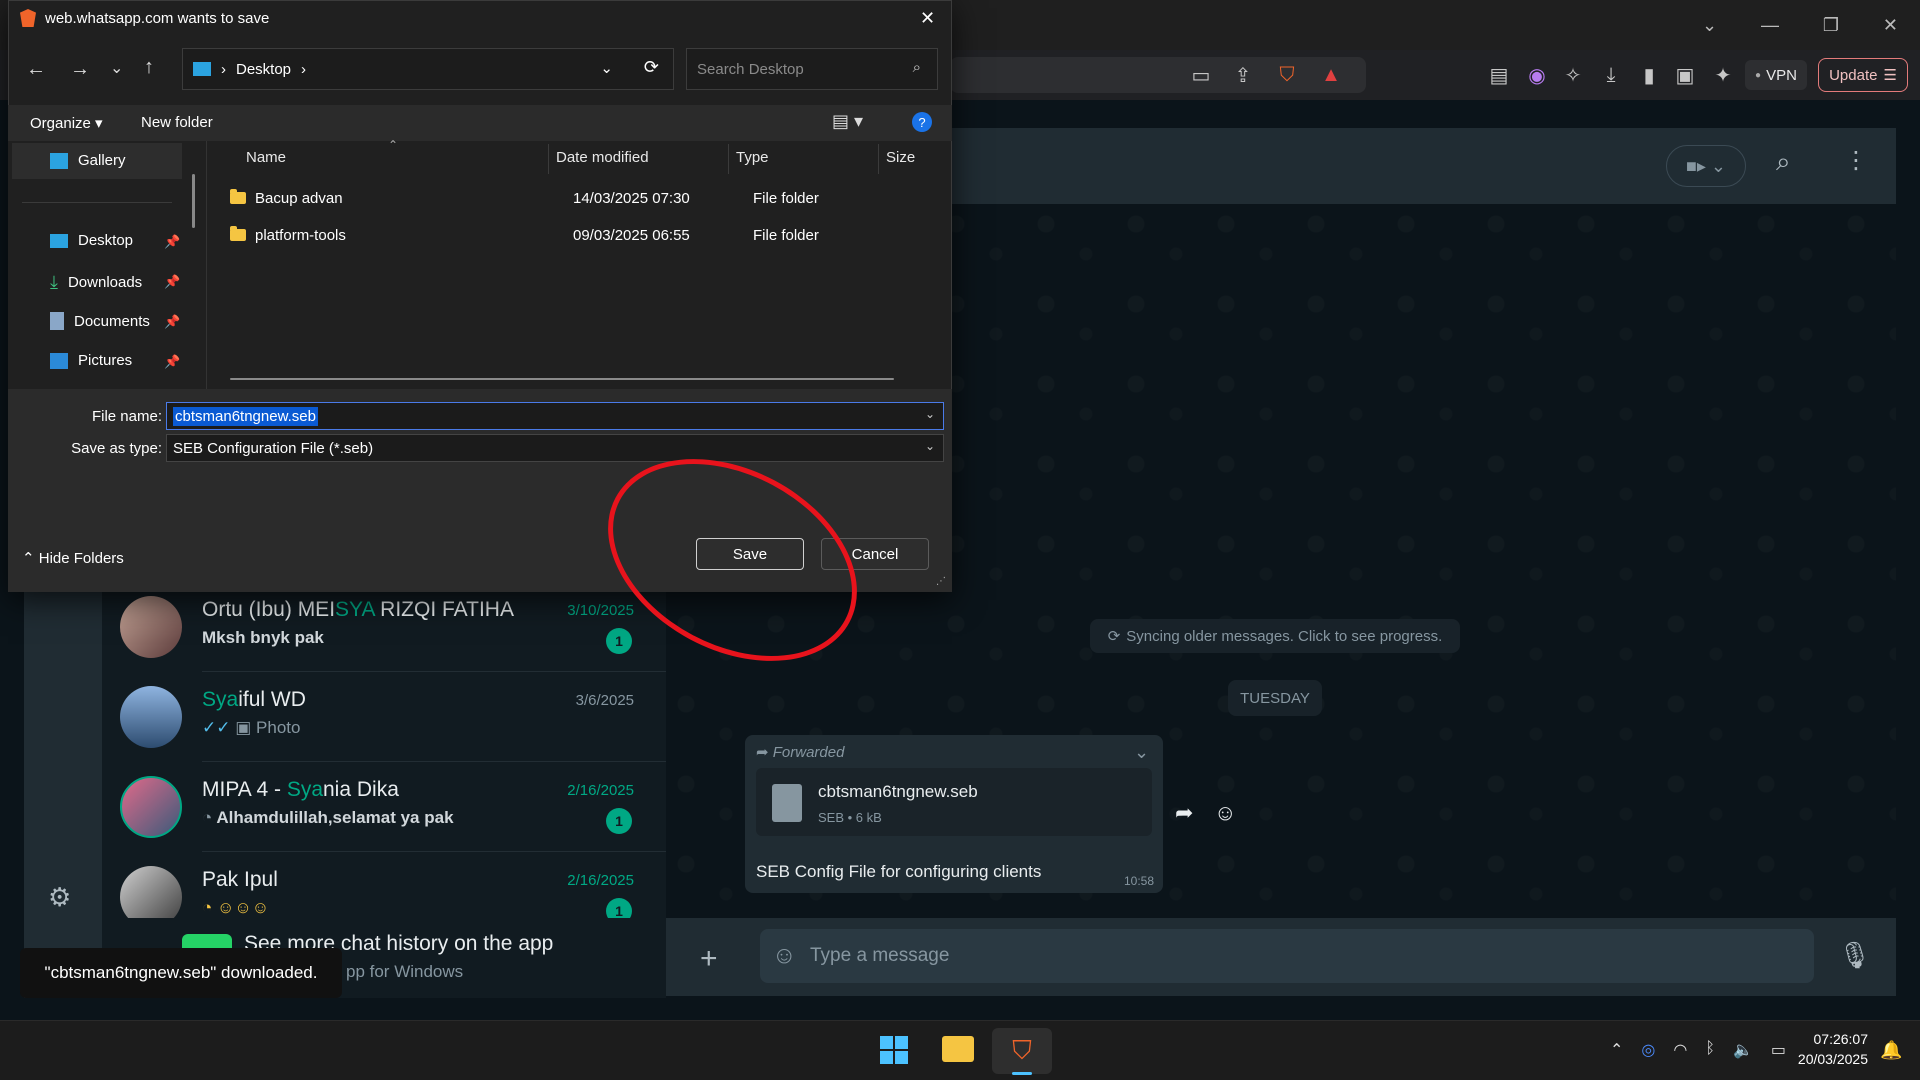  What do you see at coordinates (193, 201) in the screenshot?
I see `nav-scrollbar` at bounding box center [193, 201].